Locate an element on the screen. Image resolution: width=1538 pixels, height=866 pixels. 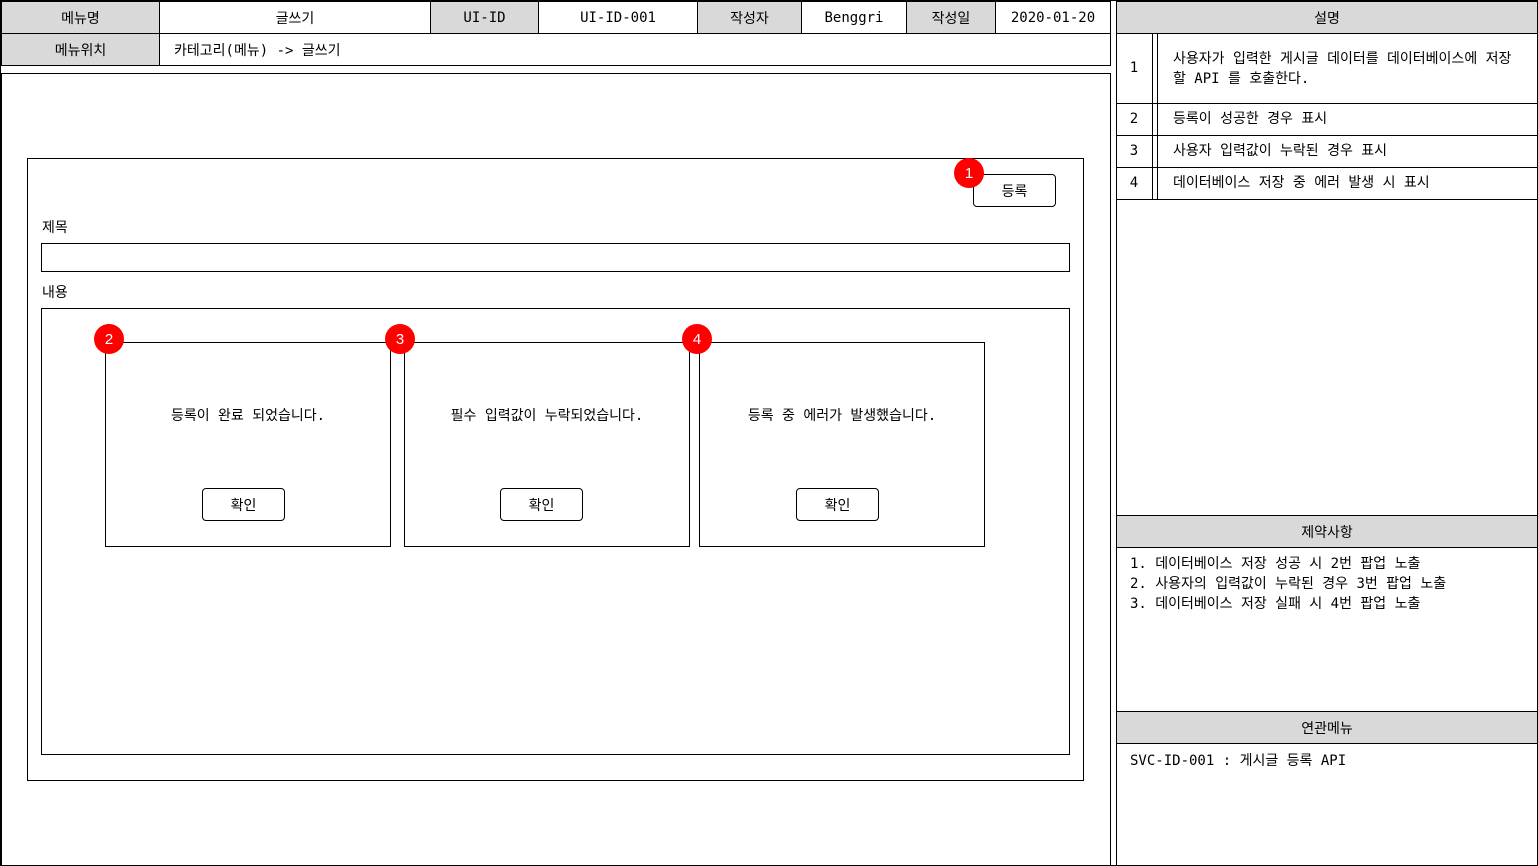
description-row-1-num: 1 is located at coordinates (1134, 68).